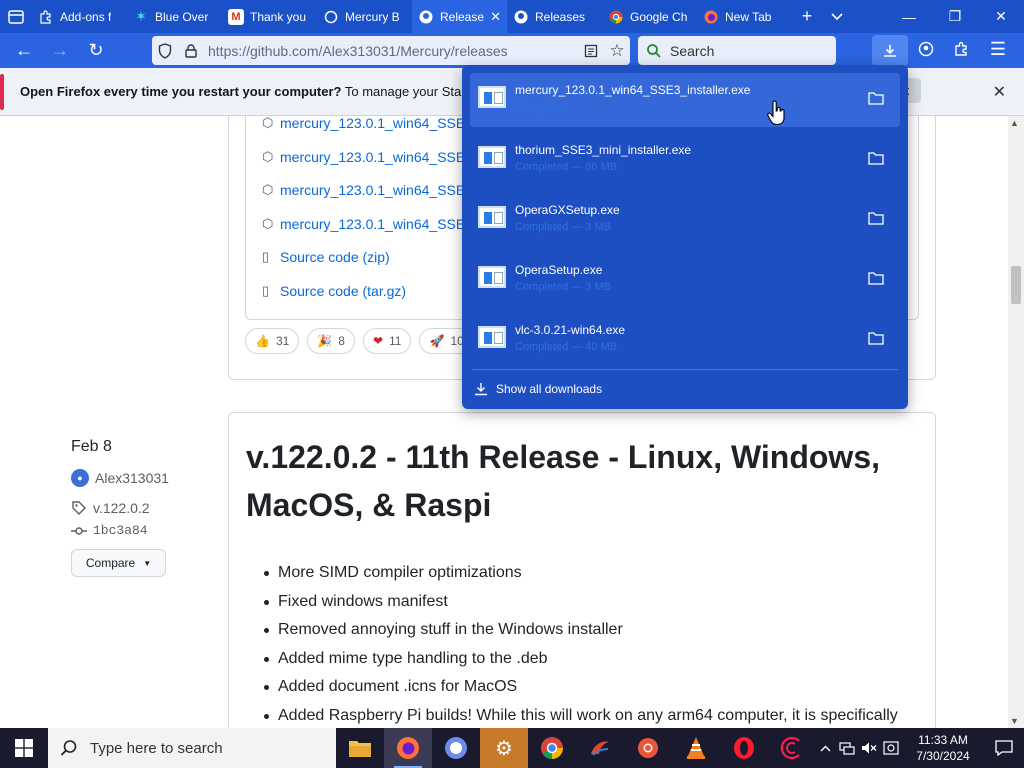 This screenshot has height=768, width=1024. I want to click on scroll-up-icon: ▲, so click(1014, 123).